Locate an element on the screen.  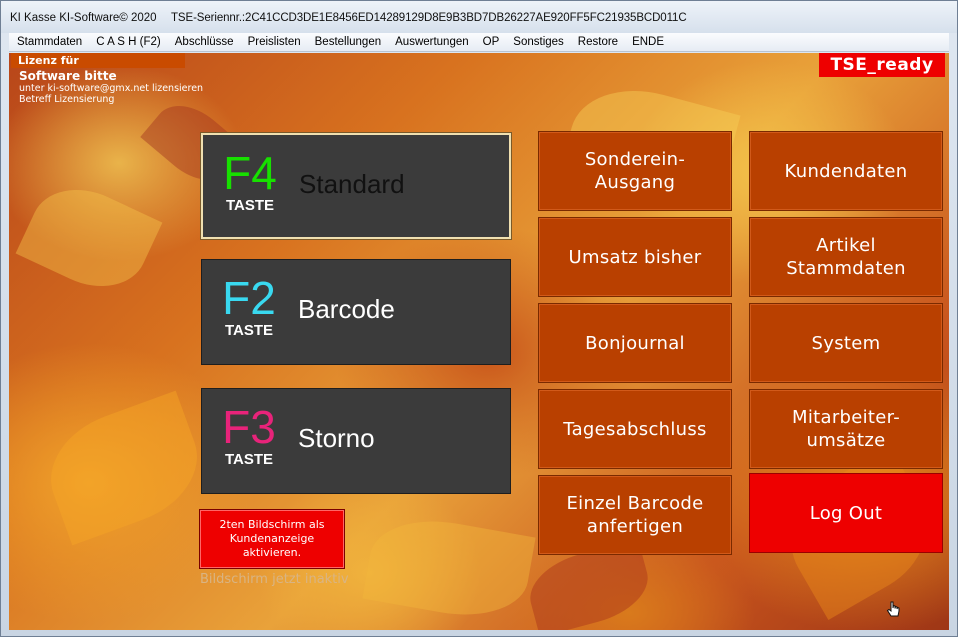
tile-label: Artikel Stammdaten is located at coordinates (846, 257).